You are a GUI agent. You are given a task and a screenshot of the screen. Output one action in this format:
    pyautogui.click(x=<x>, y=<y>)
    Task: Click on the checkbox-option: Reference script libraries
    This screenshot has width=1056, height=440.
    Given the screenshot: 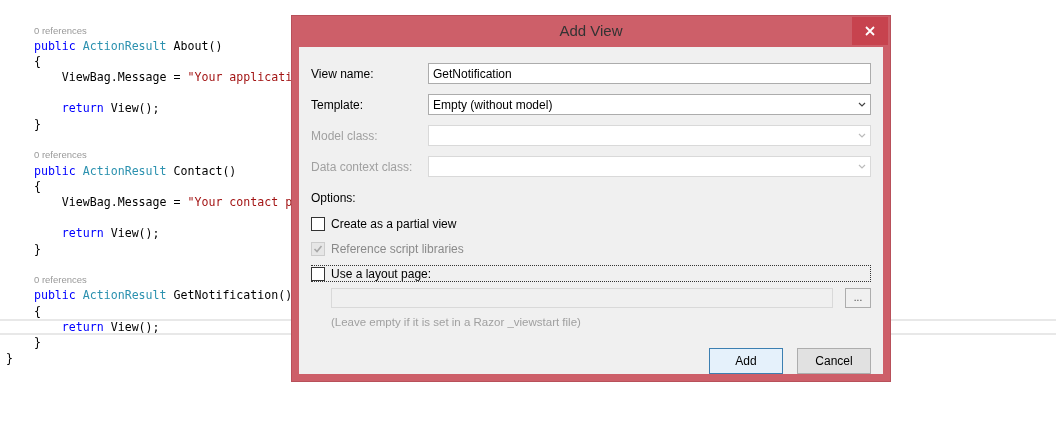 What is the action you would take?
    pyautogui.click(x=591, y=248)
    